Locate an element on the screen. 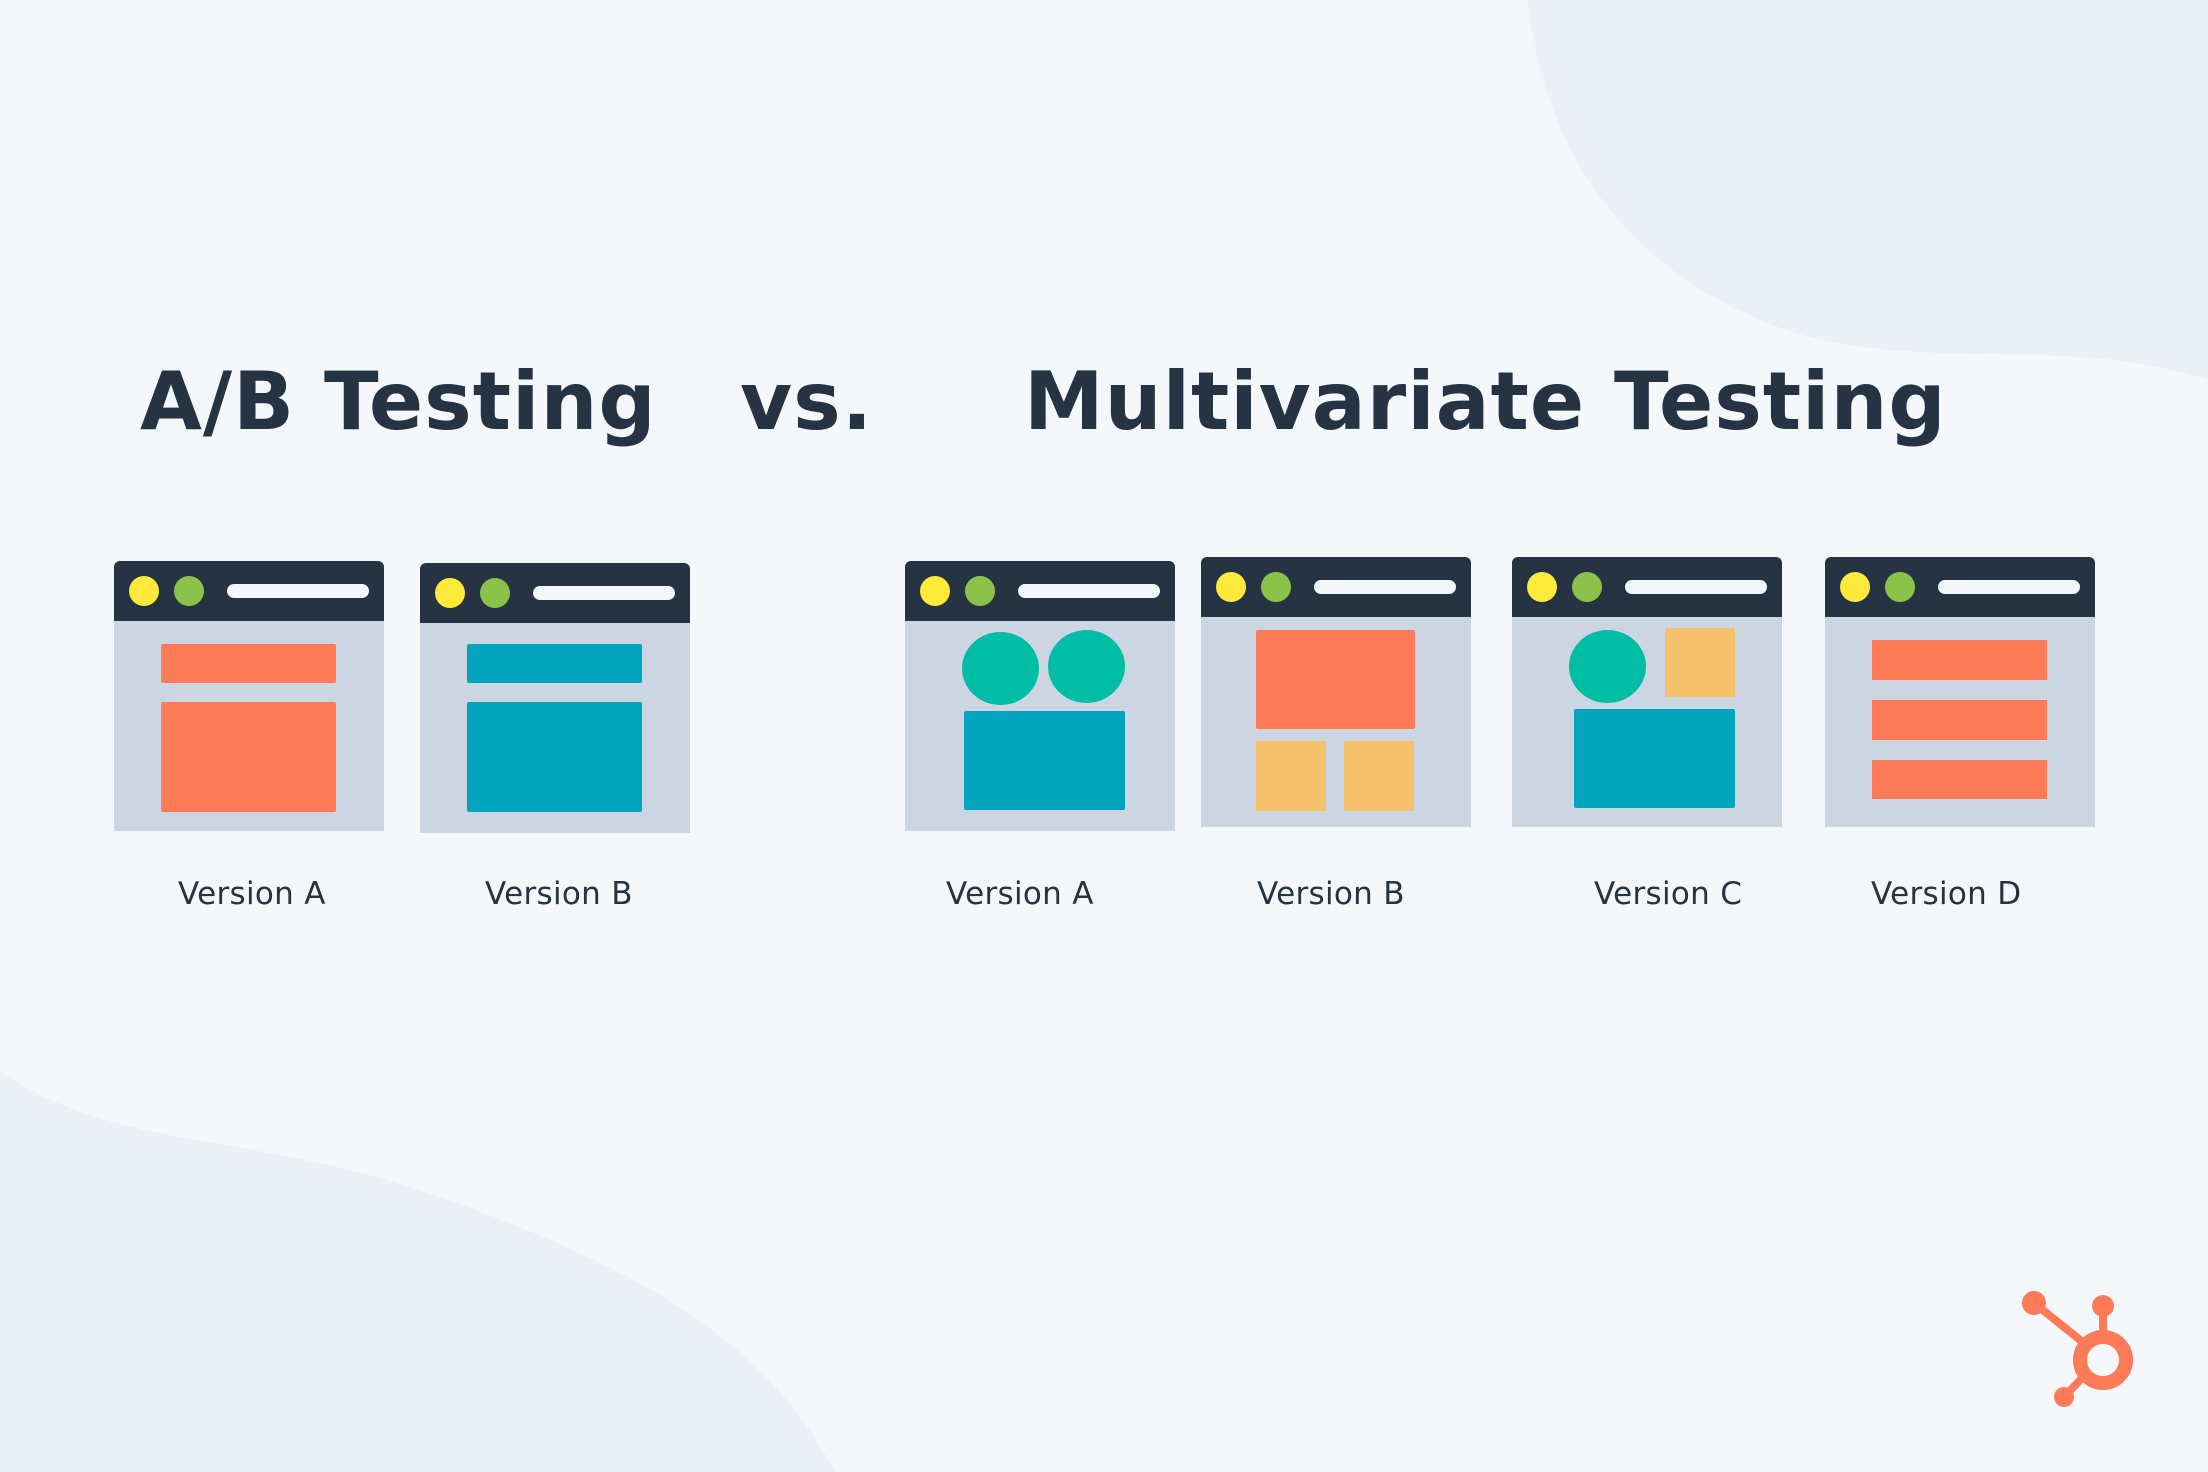 The height and width of the screenshot is (1472, 2208). mv-version-c-browser is located at coordinates (1647, 692).